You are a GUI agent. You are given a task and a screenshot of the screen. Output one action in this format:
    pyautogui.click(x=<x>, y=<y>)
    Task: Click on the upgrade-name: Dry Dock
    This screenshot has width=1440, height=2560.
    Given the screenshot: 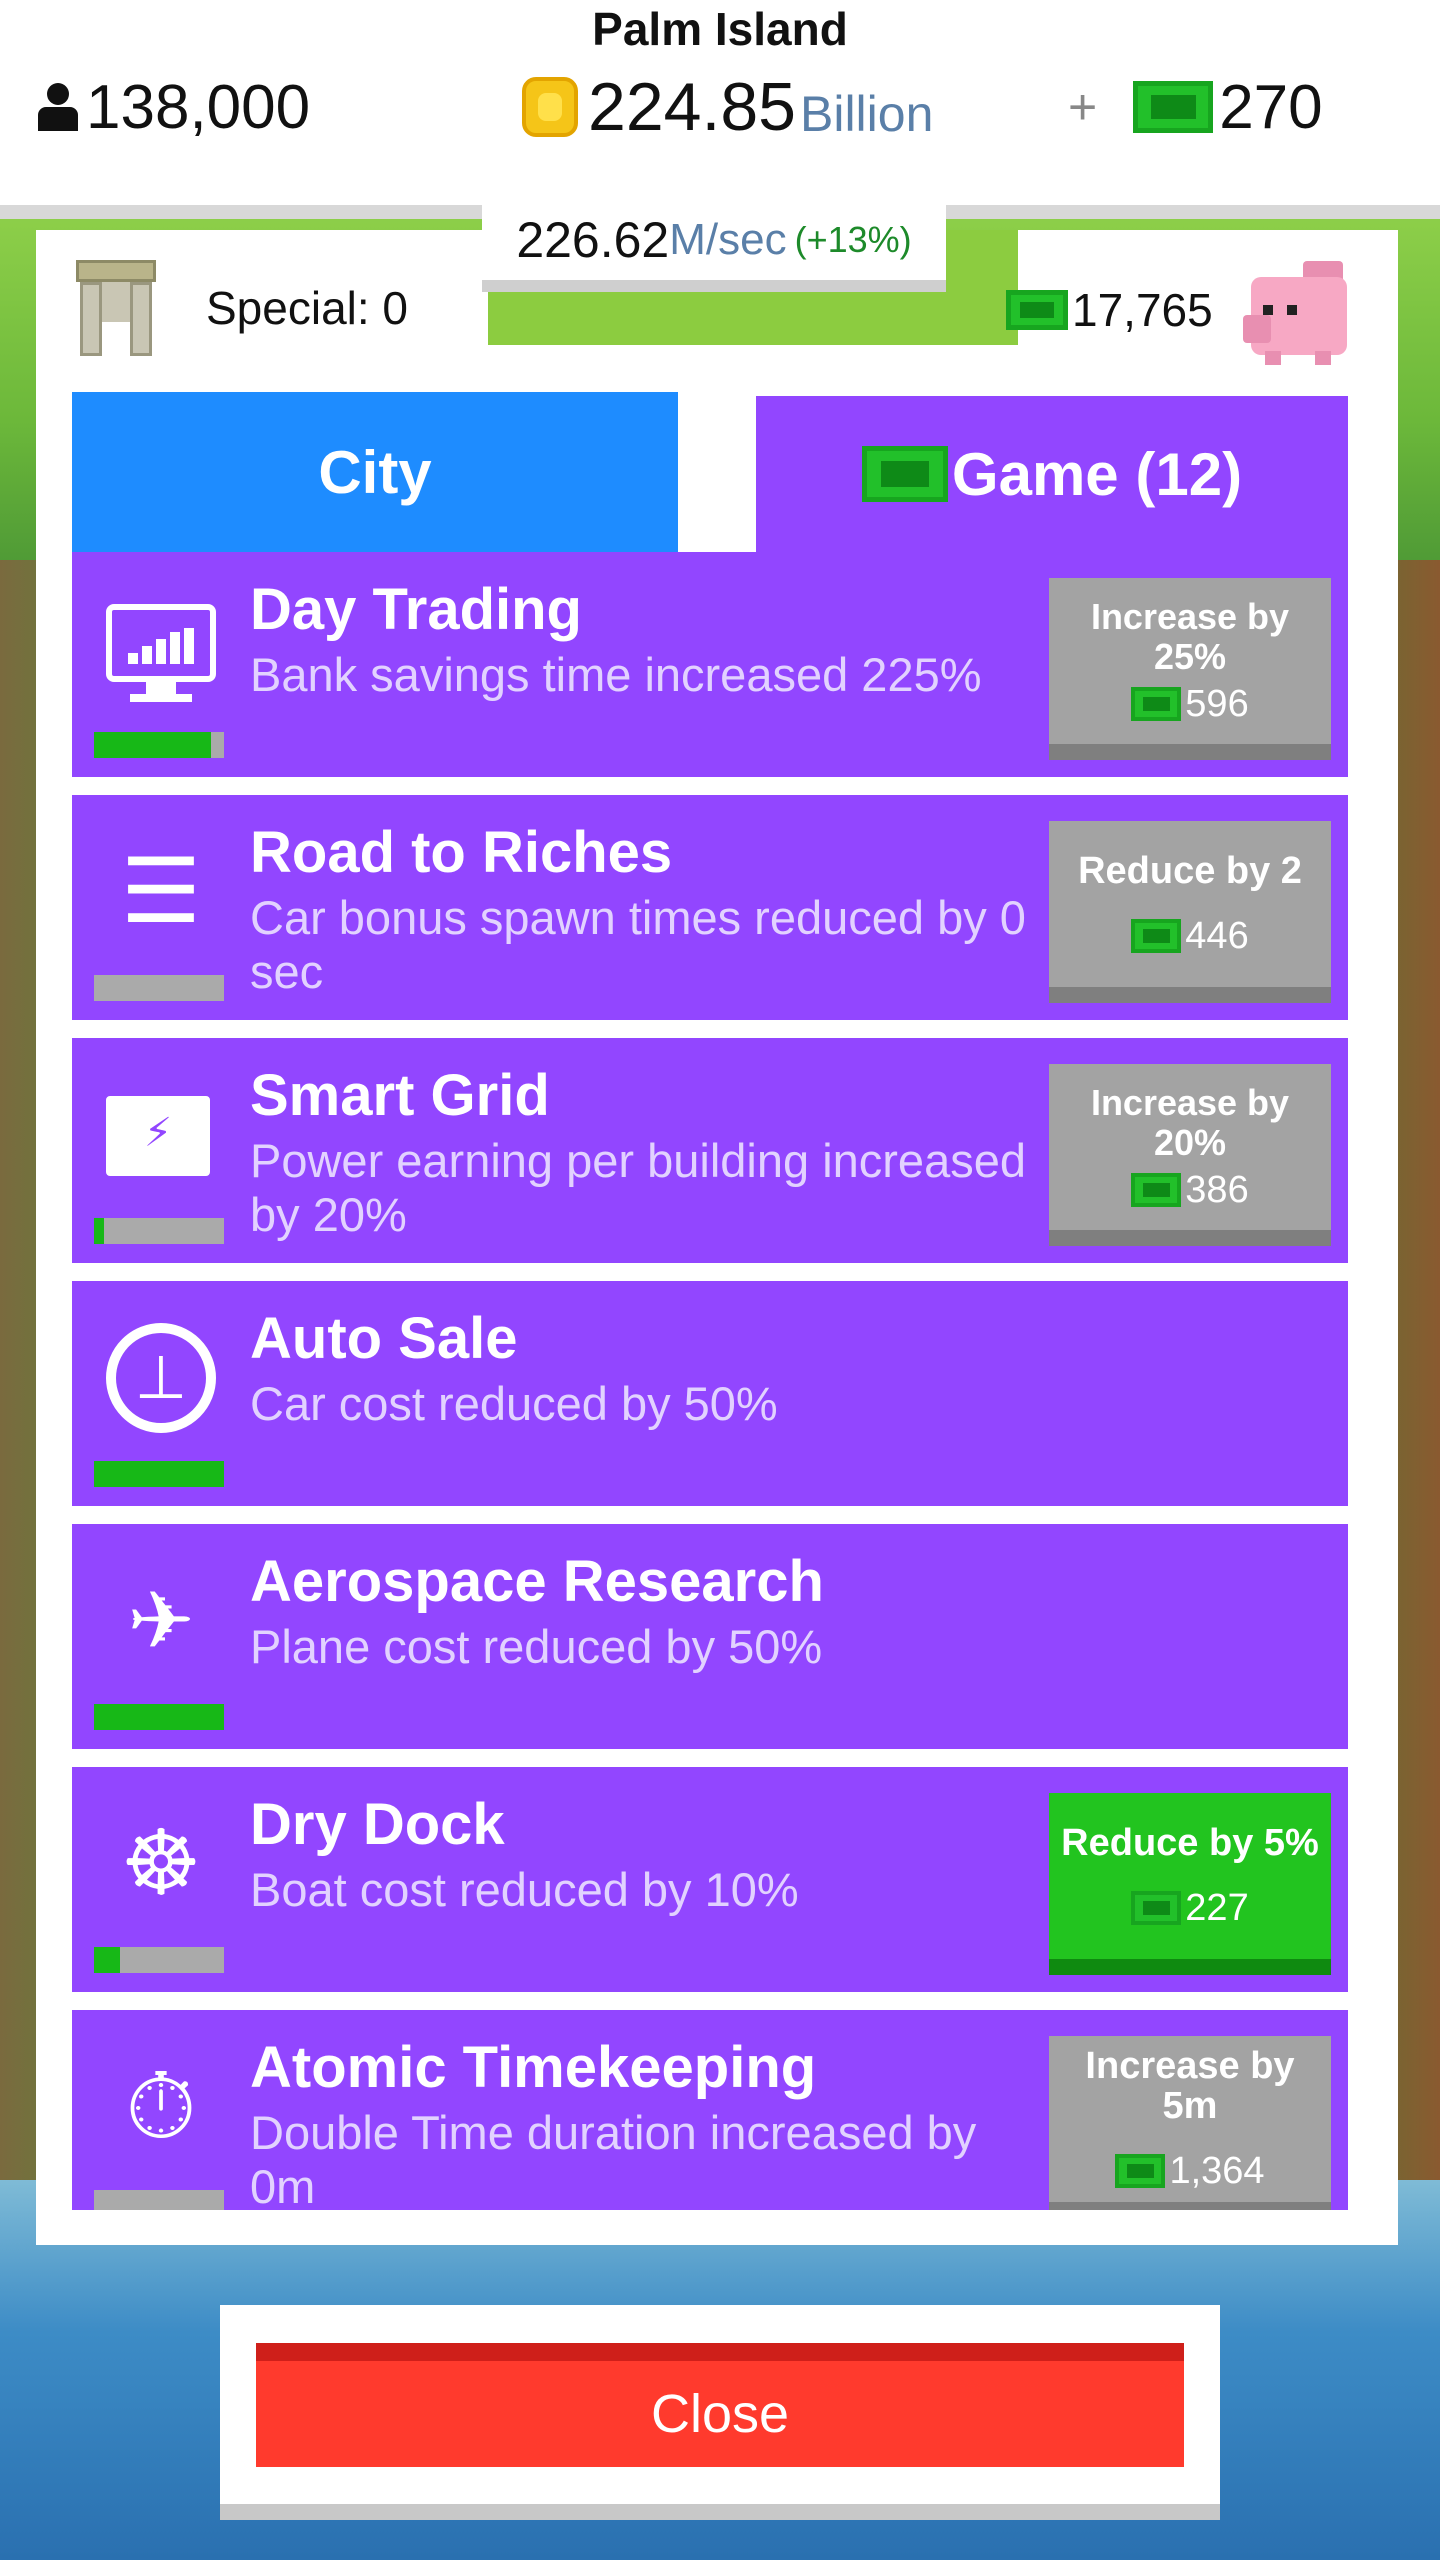 What is the action you would take?
    pyautogui.click(x=377, y=1824)
    